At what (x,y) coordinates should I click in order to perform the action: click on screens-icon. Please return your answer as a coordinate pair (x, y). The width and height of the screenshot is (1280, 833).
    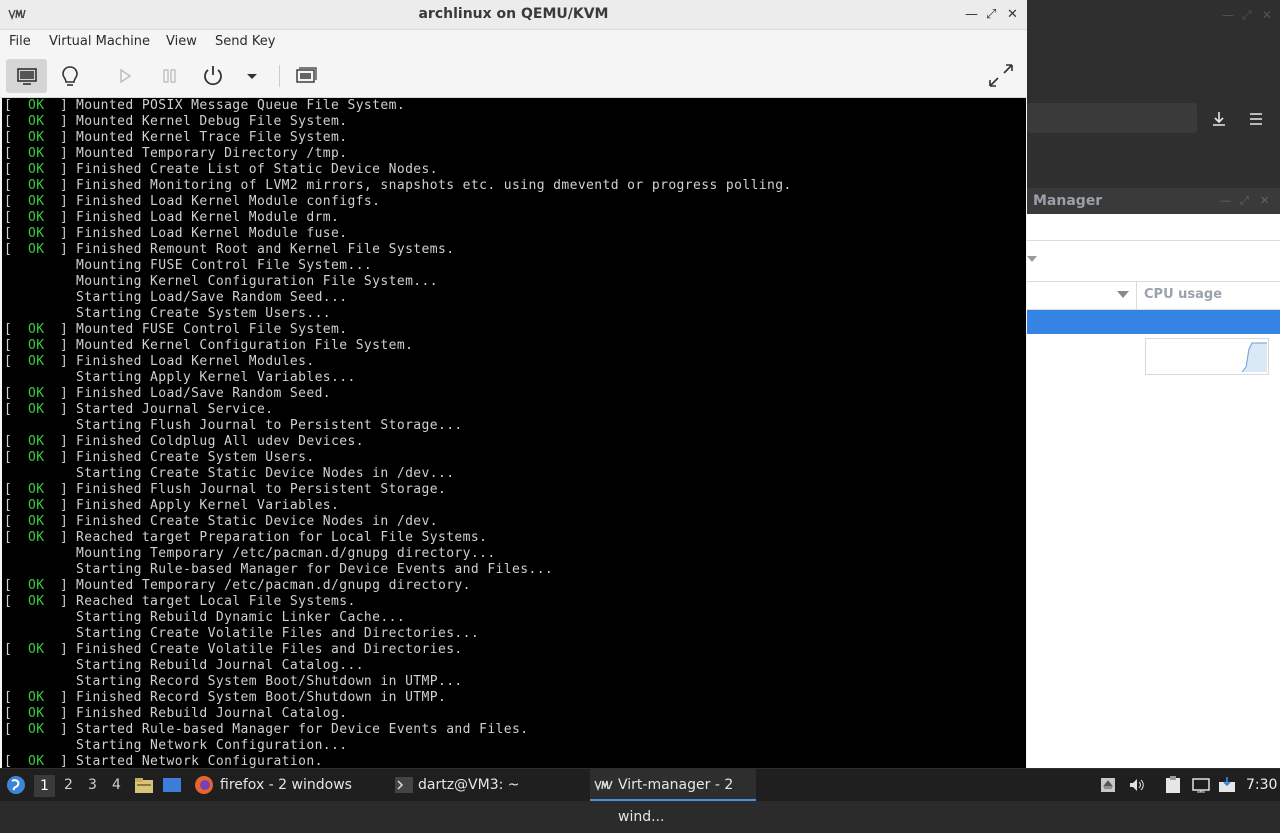
    Looking at the image, I should click on (306, 75).